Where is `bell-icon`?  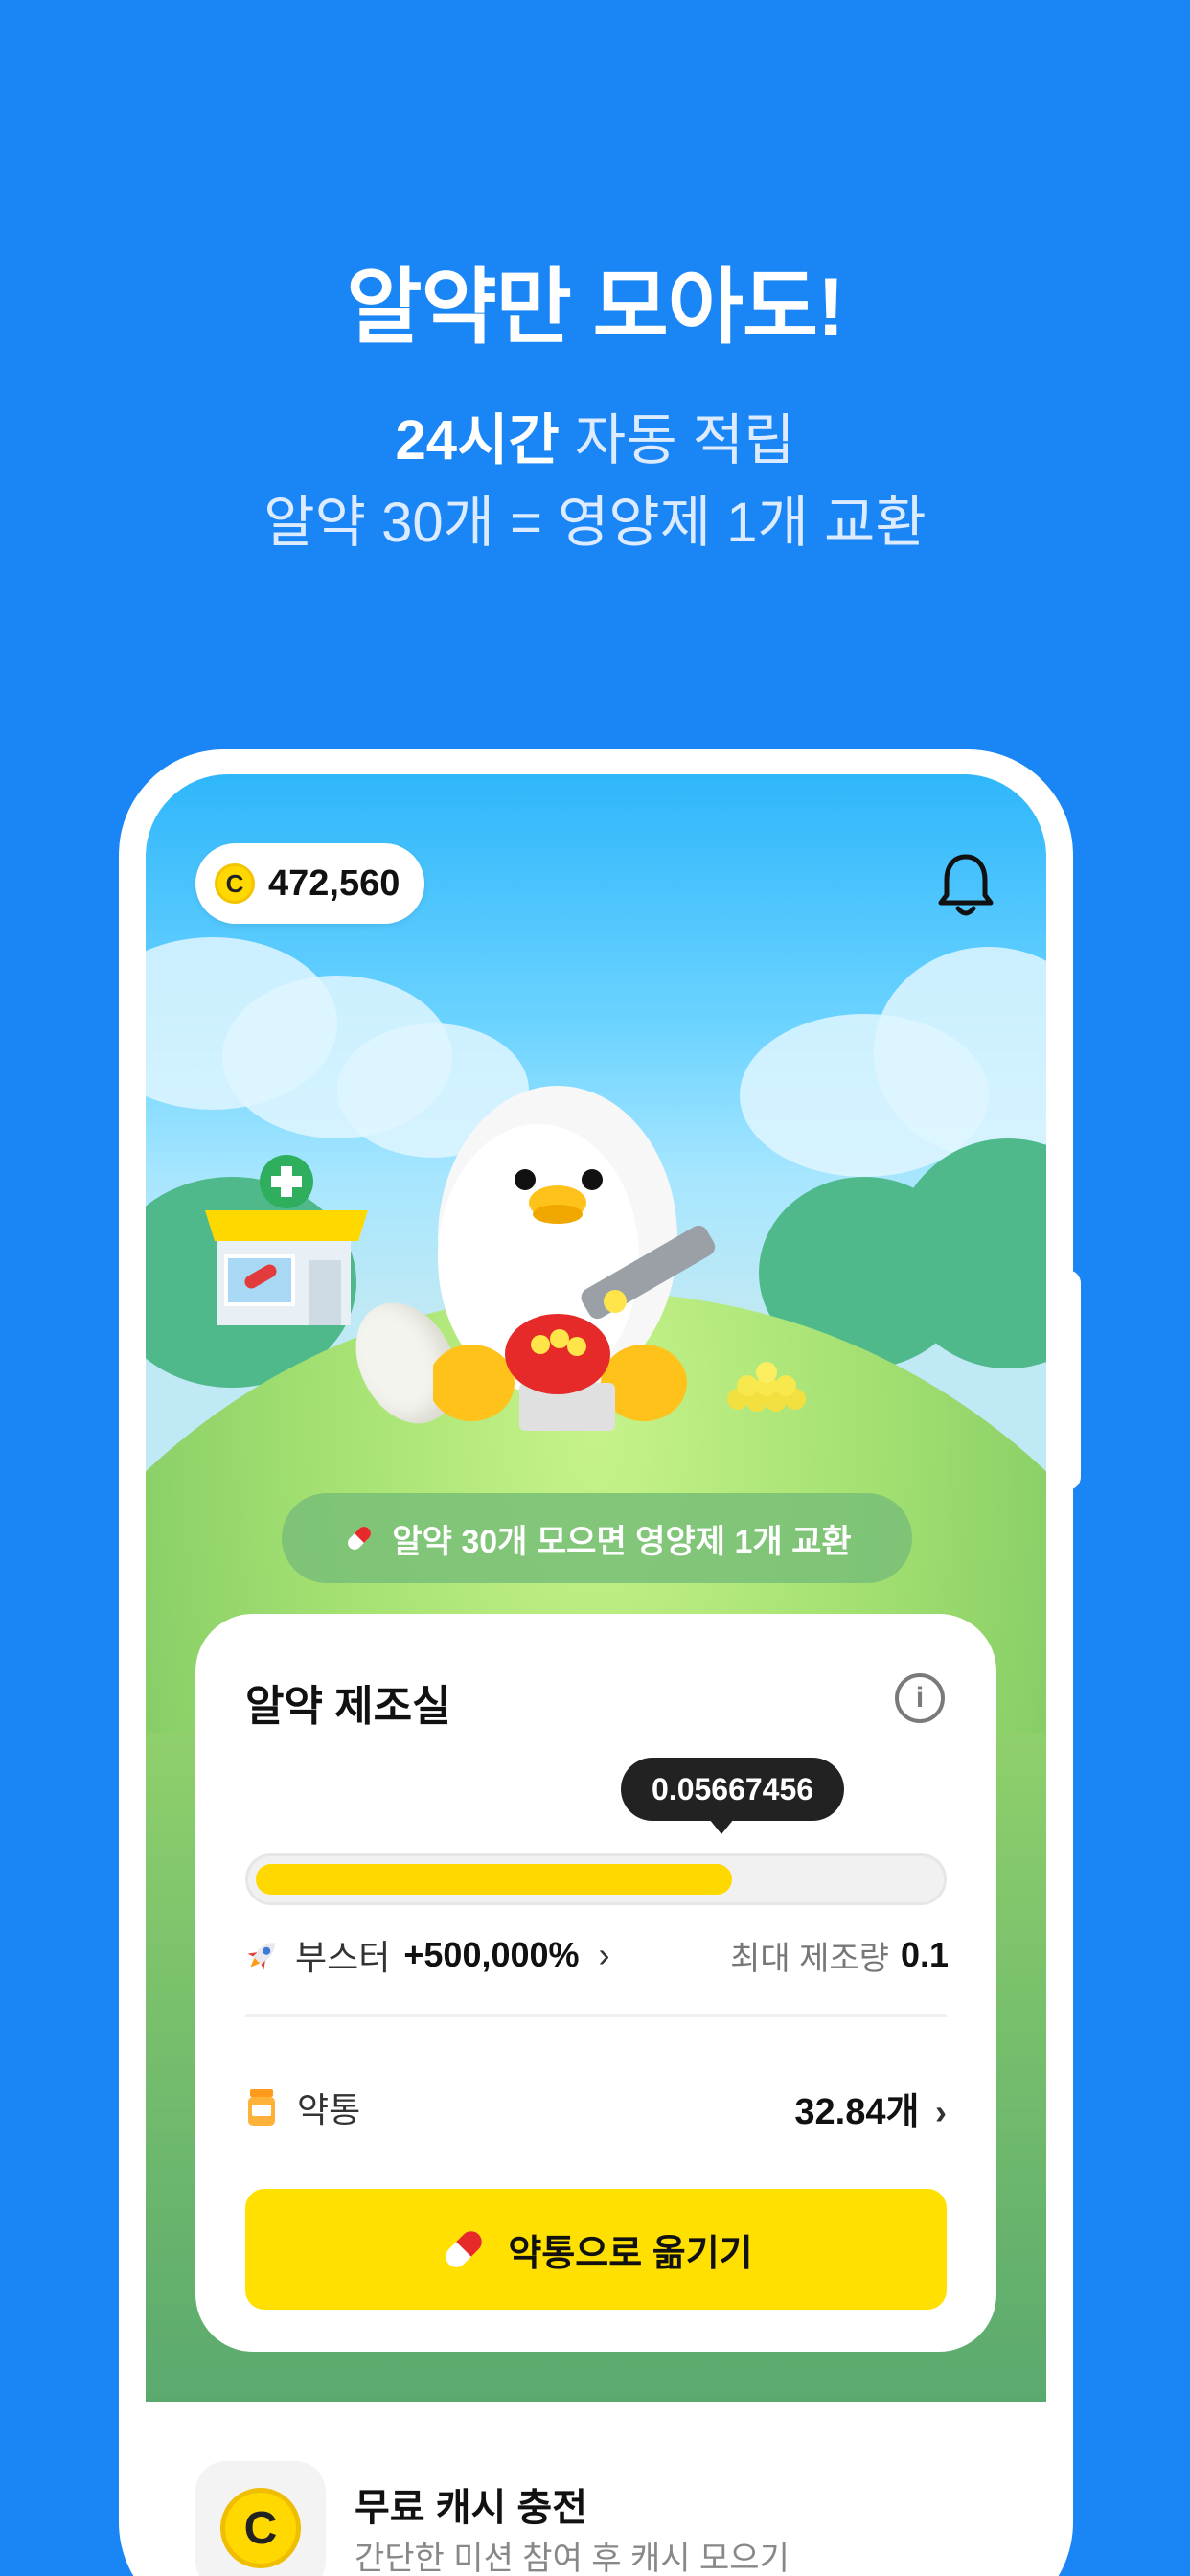
bell-icon is located at coordinates (966, 885).